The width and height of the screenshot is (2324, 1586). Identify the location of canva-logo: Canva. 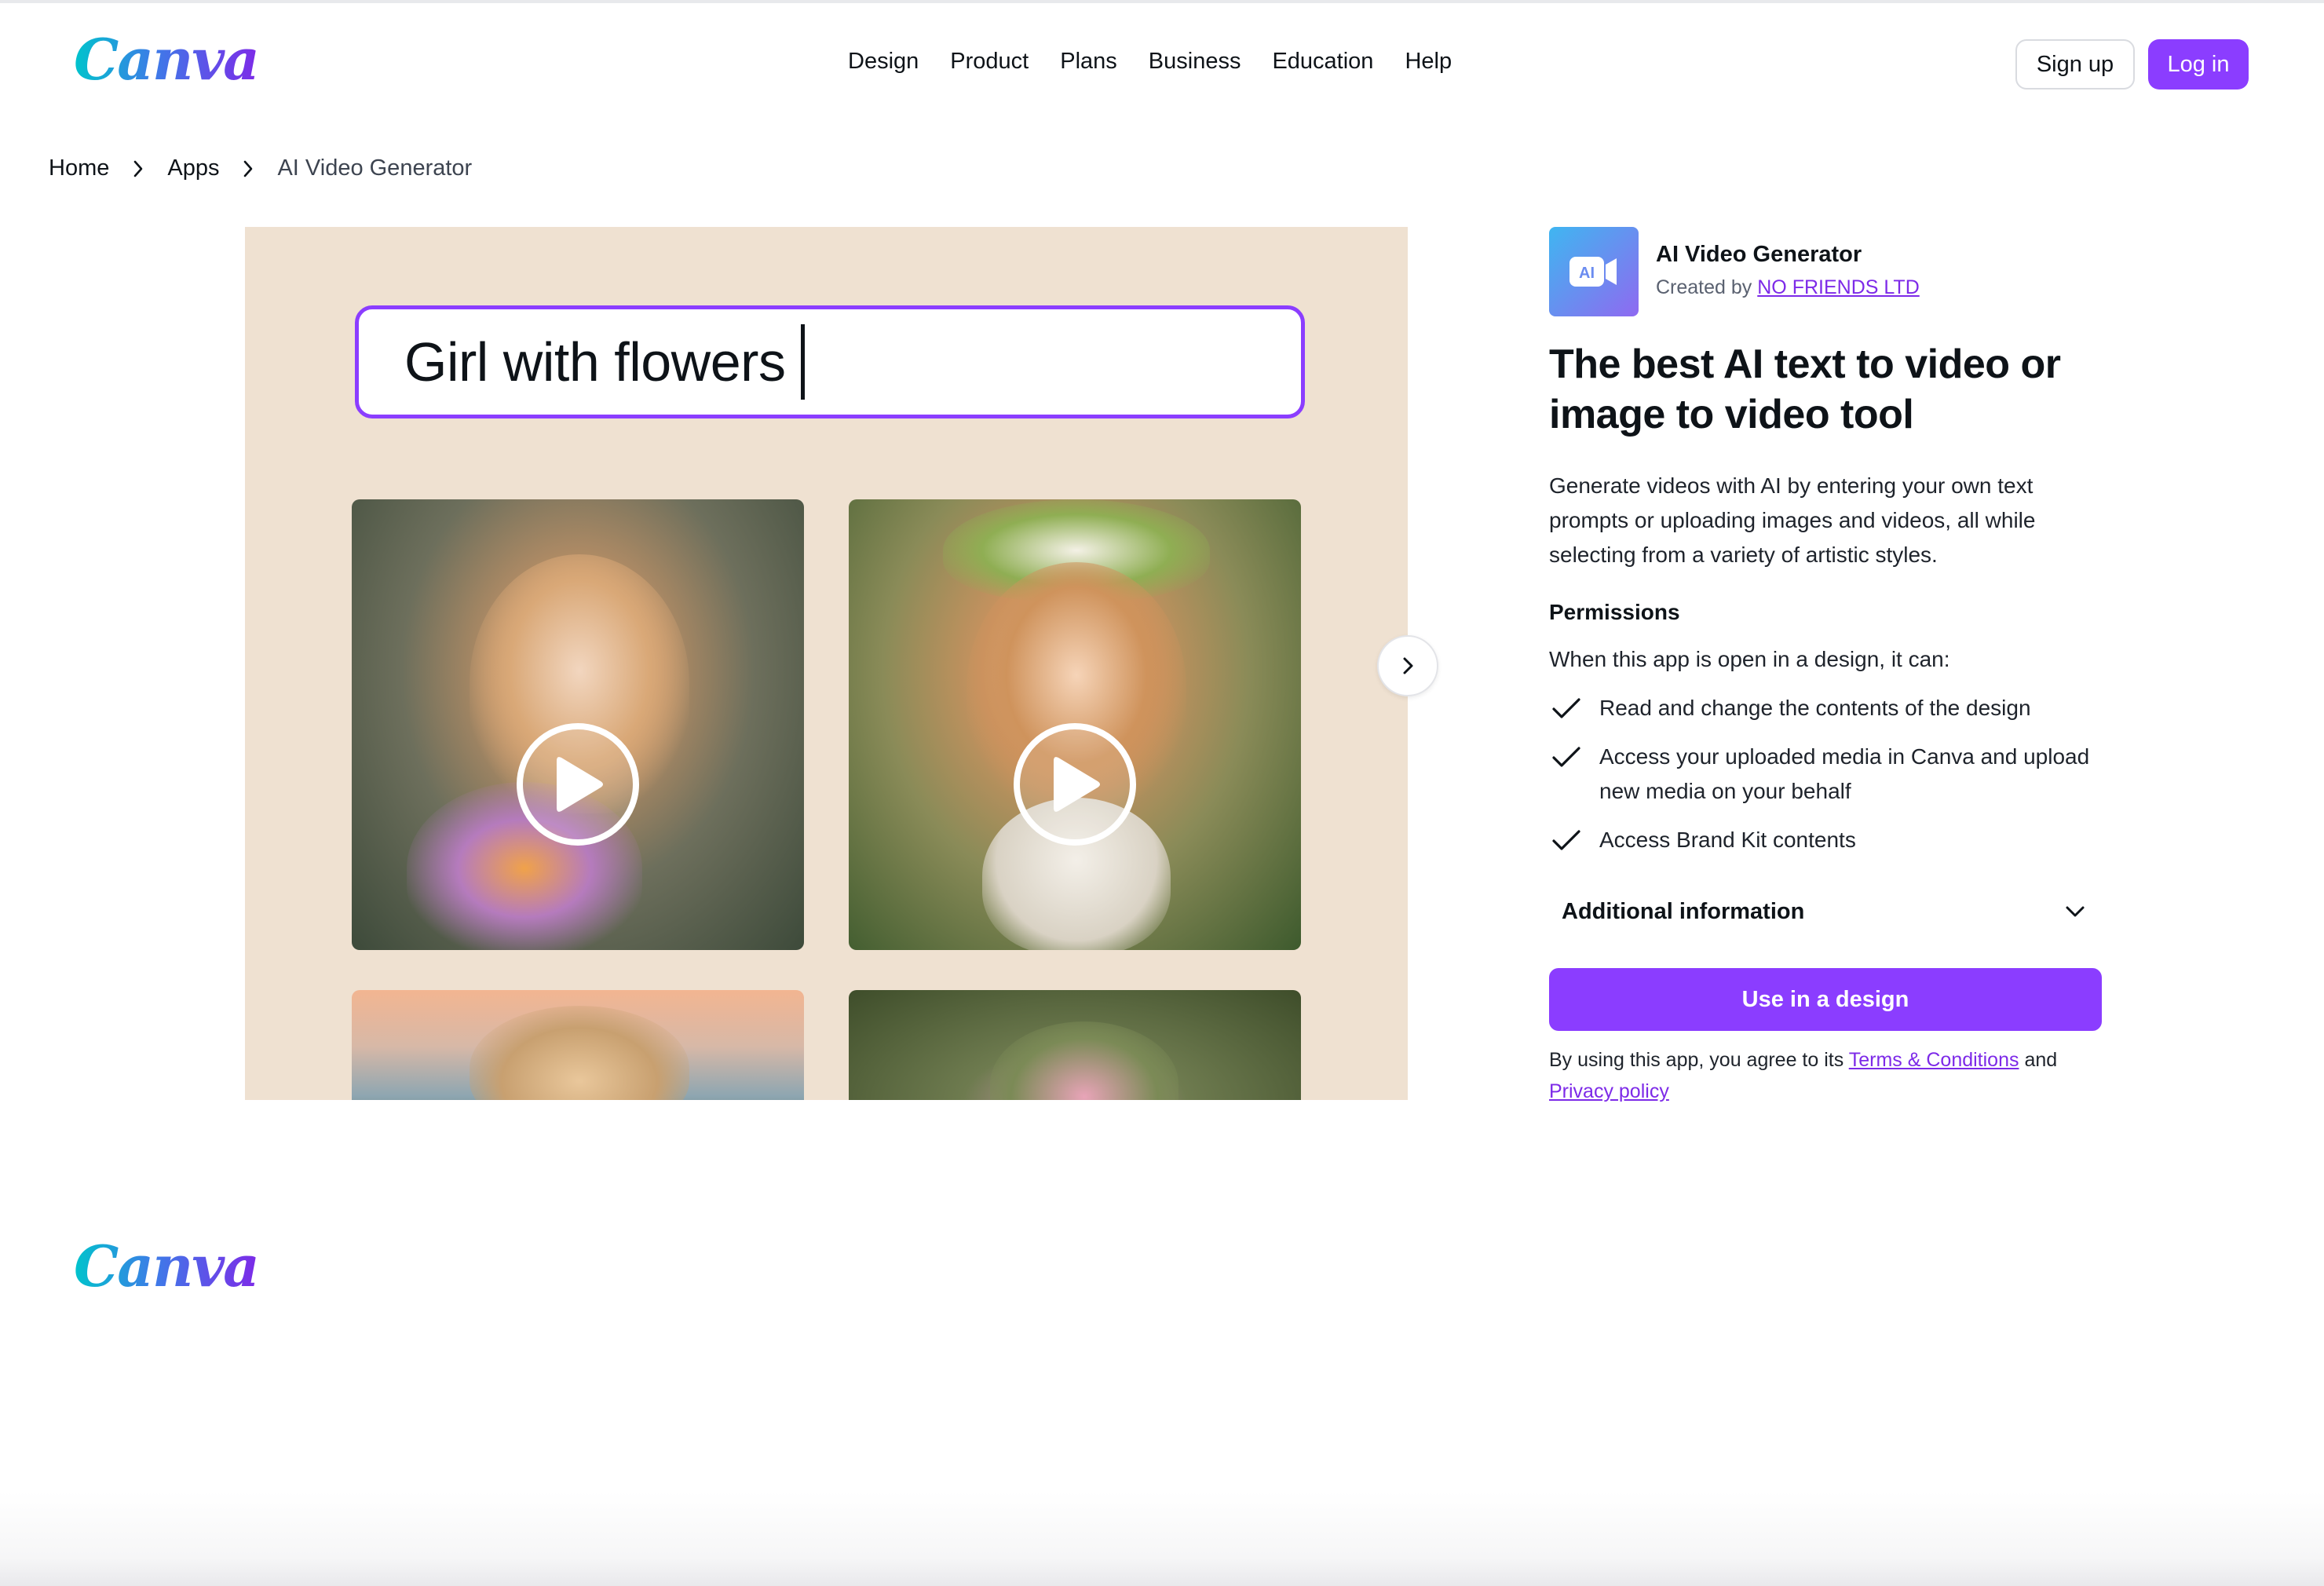
(167, 59).